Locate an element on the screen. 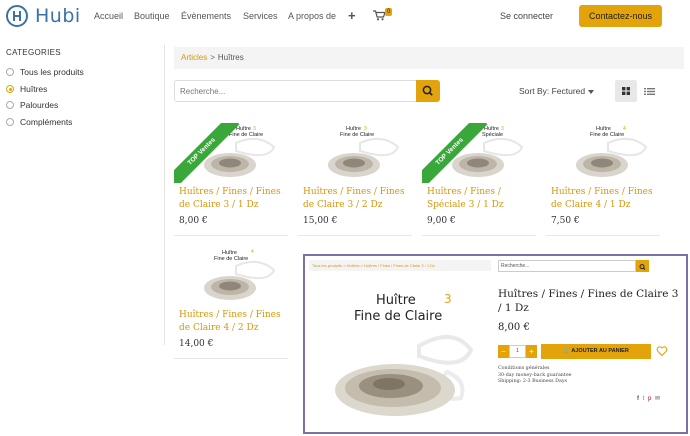  email-icon: ✉ is located at coordinates (657, 398).